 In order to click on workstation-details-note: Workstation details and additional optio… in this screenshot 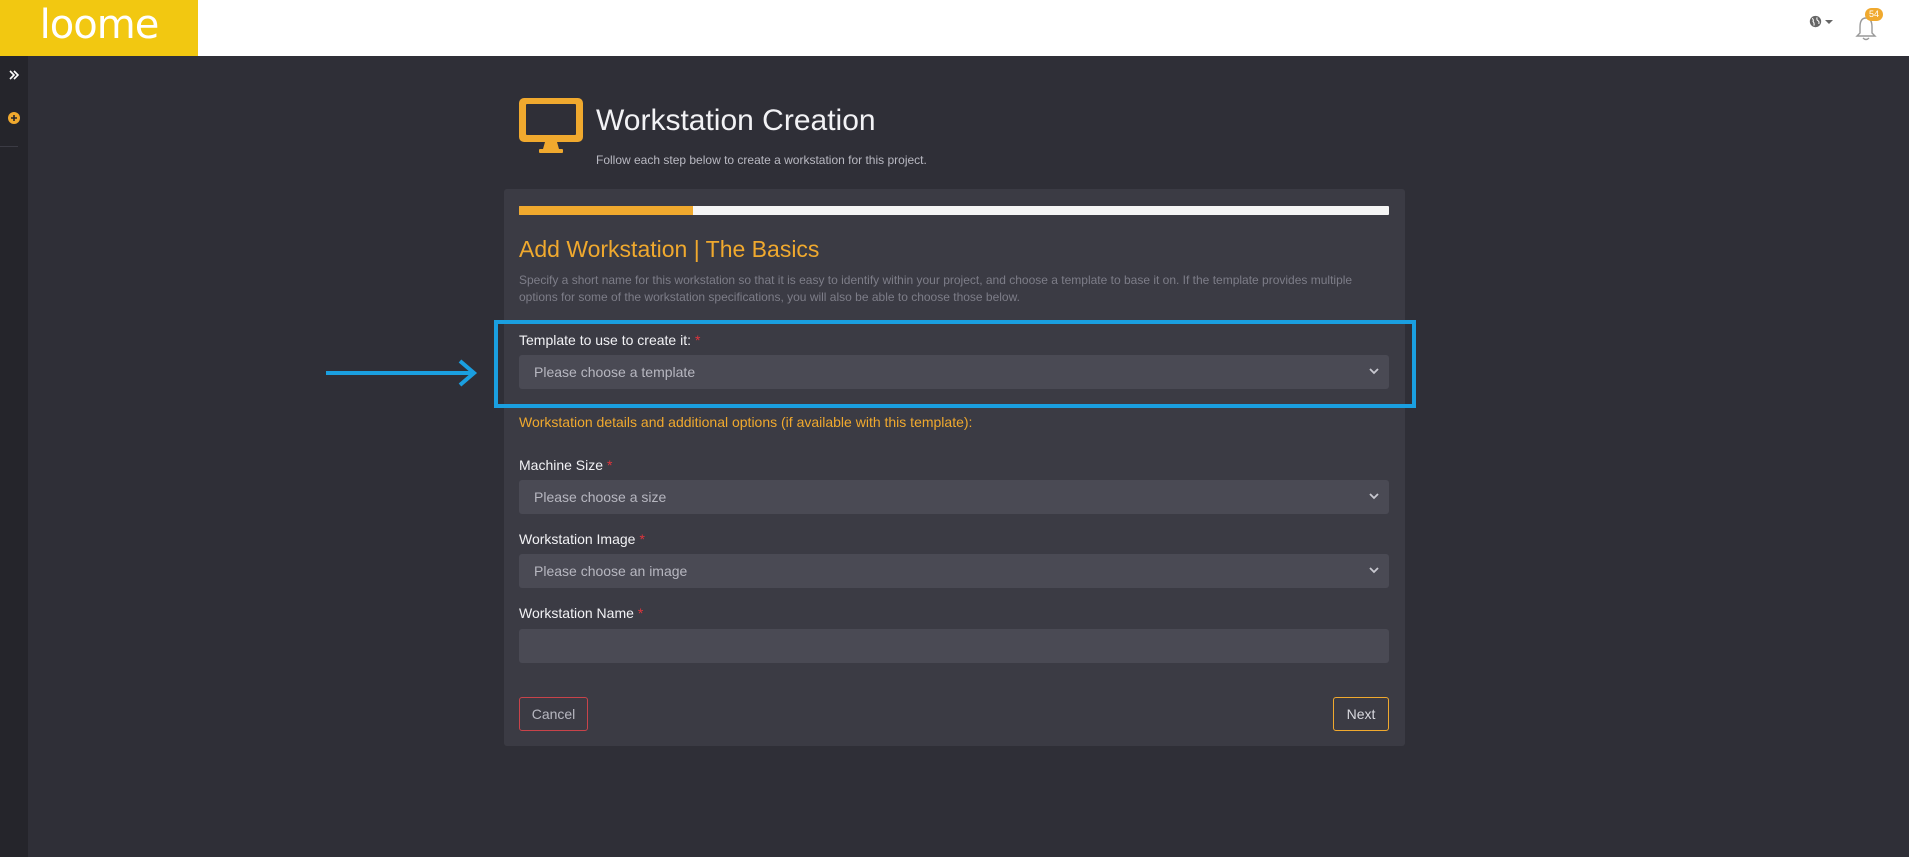, I will do `click(746, 422)`.